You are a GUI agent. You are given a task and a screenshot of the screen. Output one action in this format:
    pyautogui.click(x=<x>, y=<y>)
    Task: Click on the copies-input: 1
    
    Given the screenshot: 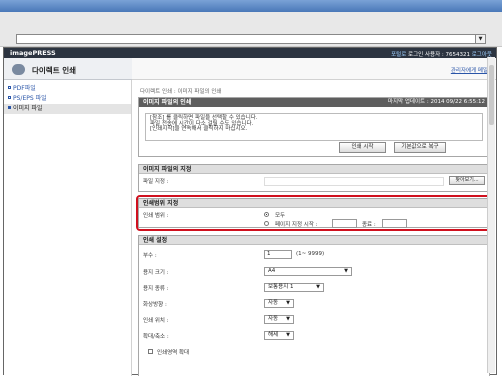 What is the action you would take?
    pyautogui.click(x=278, y=254)
    